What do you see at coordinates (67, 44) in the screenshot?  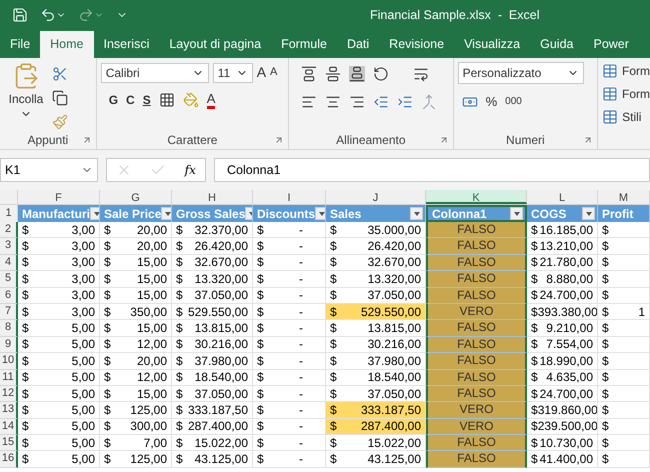 I see `ribbon-tab: Home` at bounding box center [67, 44].